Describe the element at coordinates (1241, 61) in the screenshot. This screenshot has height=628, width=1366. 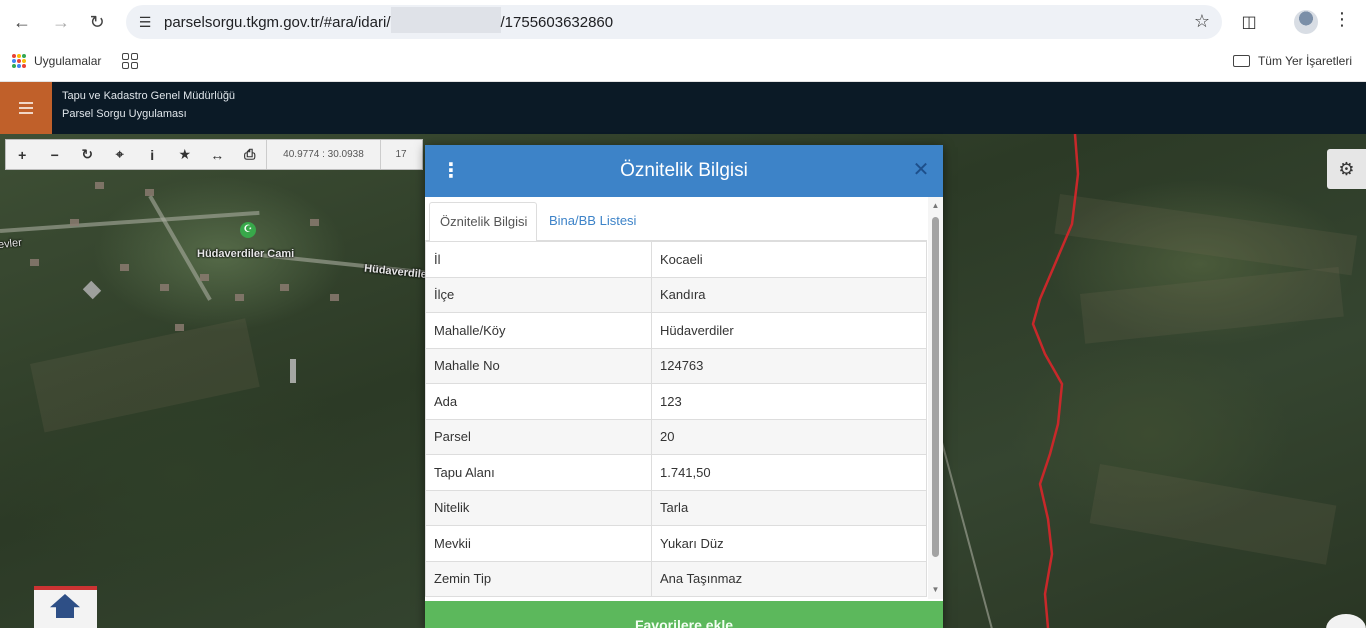
I see `folder-icon` at that location.